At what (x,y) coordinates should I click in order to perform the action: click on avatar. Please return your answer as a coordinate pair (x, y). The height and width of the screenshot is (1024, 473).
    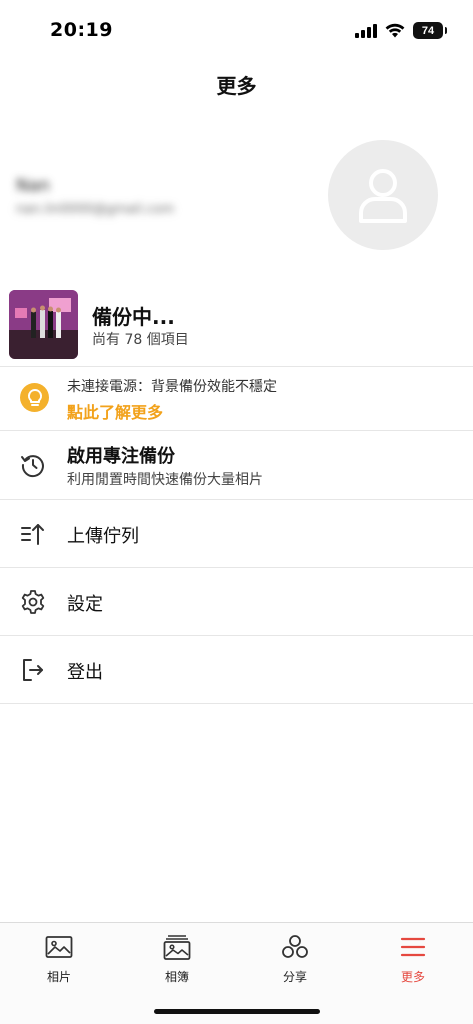
    Looking at the image, I should click on (383, 195).